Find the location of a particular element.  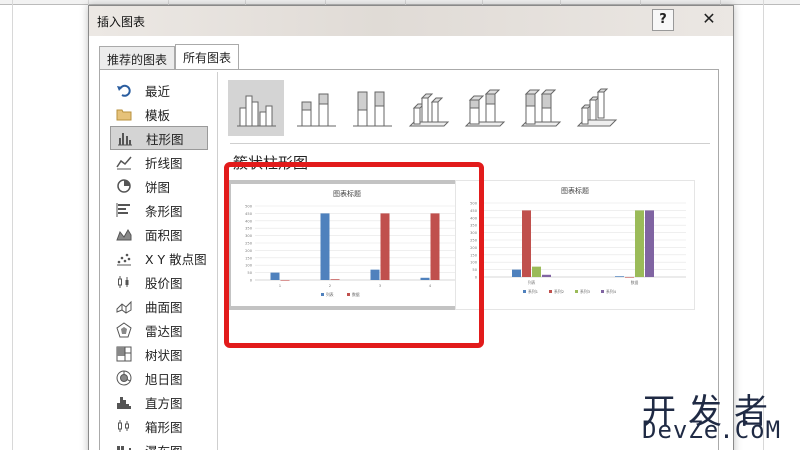

sidebar-item-label: 面积图 is located at coordinates (164, 235).